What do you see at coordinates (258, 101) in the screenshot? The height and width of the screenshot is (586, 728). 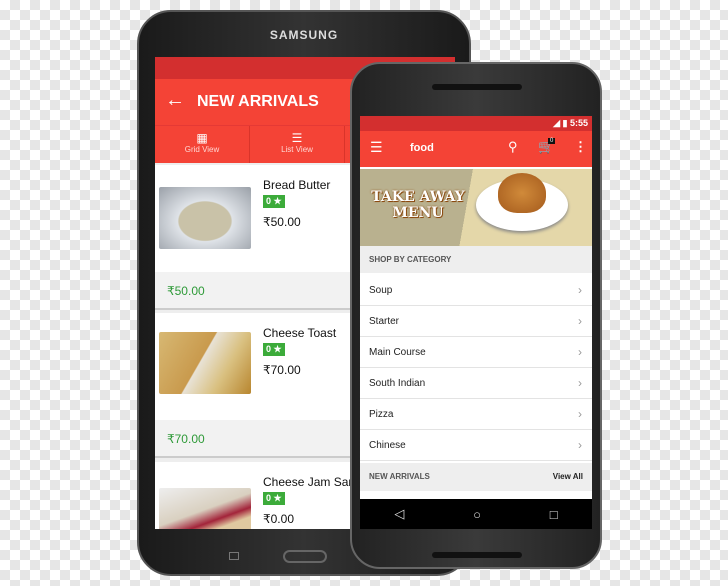 I see `page-title: NEW ARRIVALS` at bounding box center [258, 101].